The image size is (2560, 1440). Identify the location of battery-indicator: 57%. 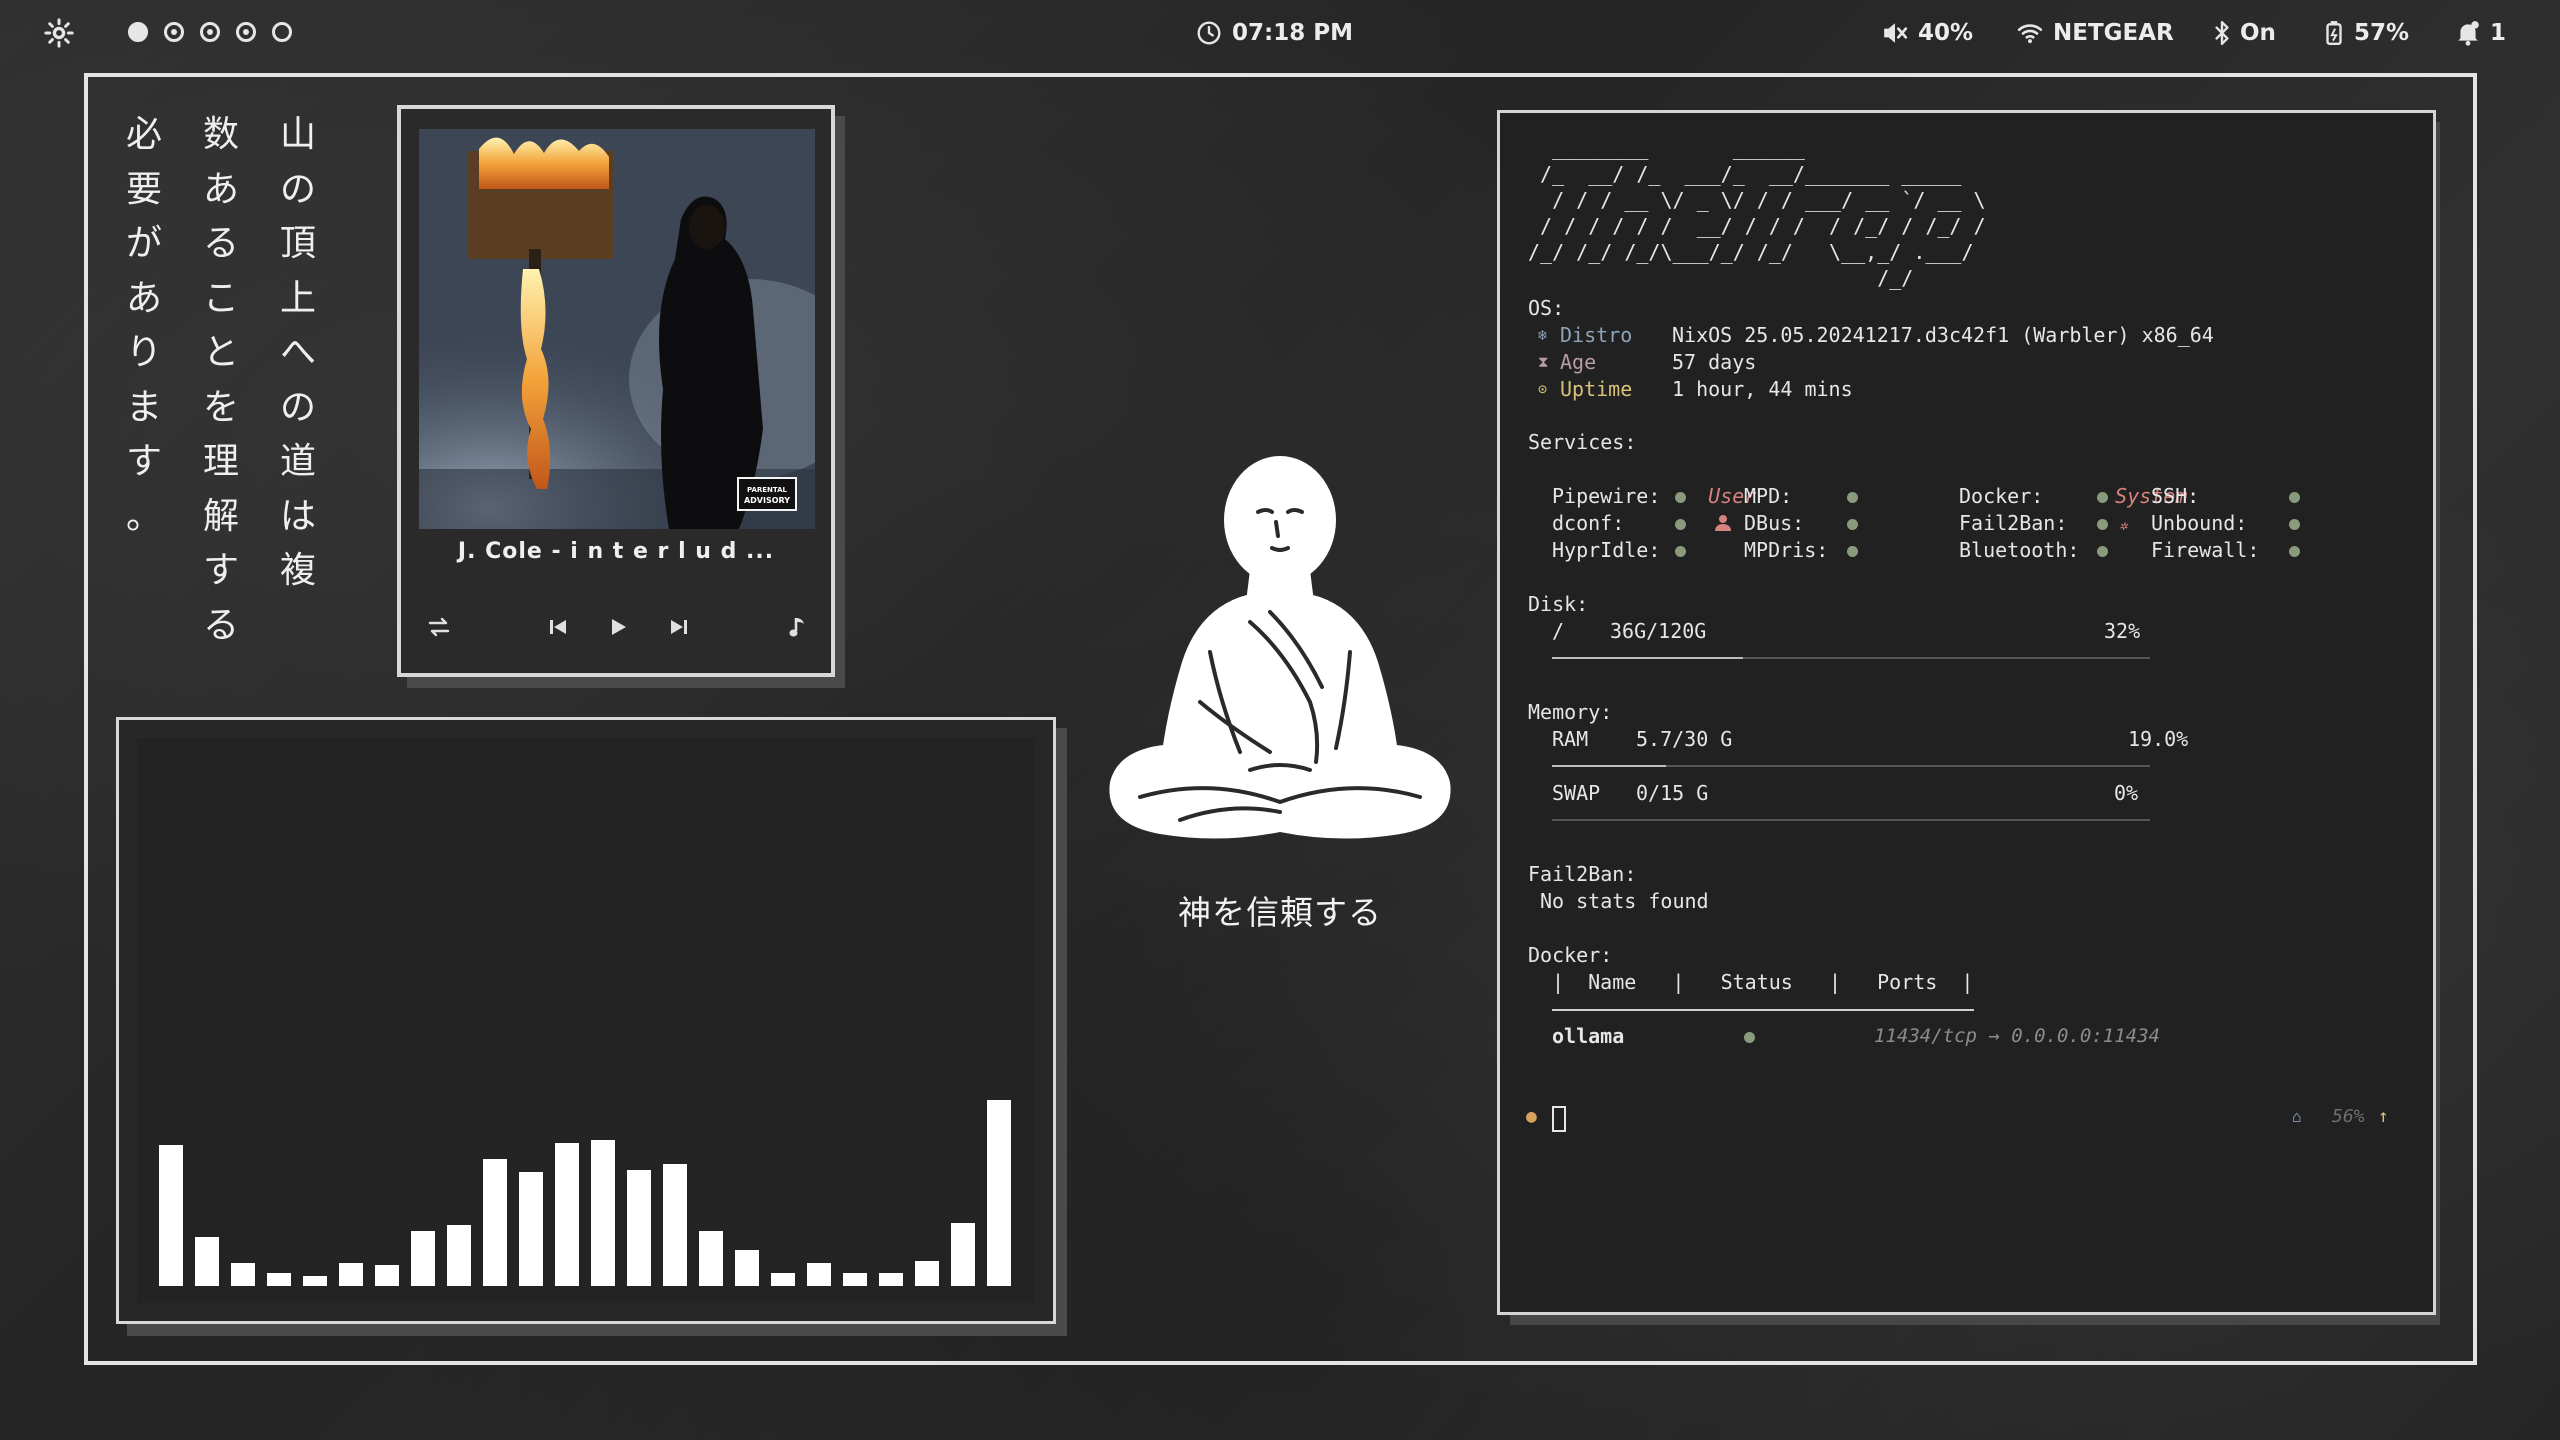
(2366, 33).